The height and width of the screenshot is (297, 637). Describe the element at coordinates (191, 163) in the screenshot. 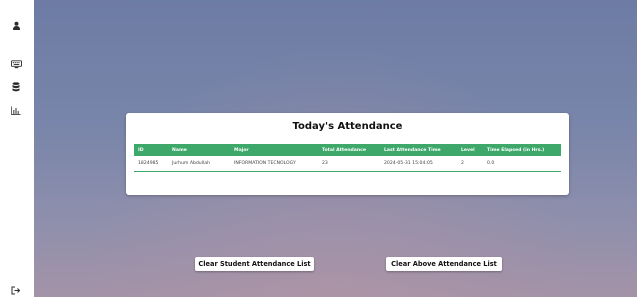

I see `cell-name: Jurhum Abdullah` at that location.